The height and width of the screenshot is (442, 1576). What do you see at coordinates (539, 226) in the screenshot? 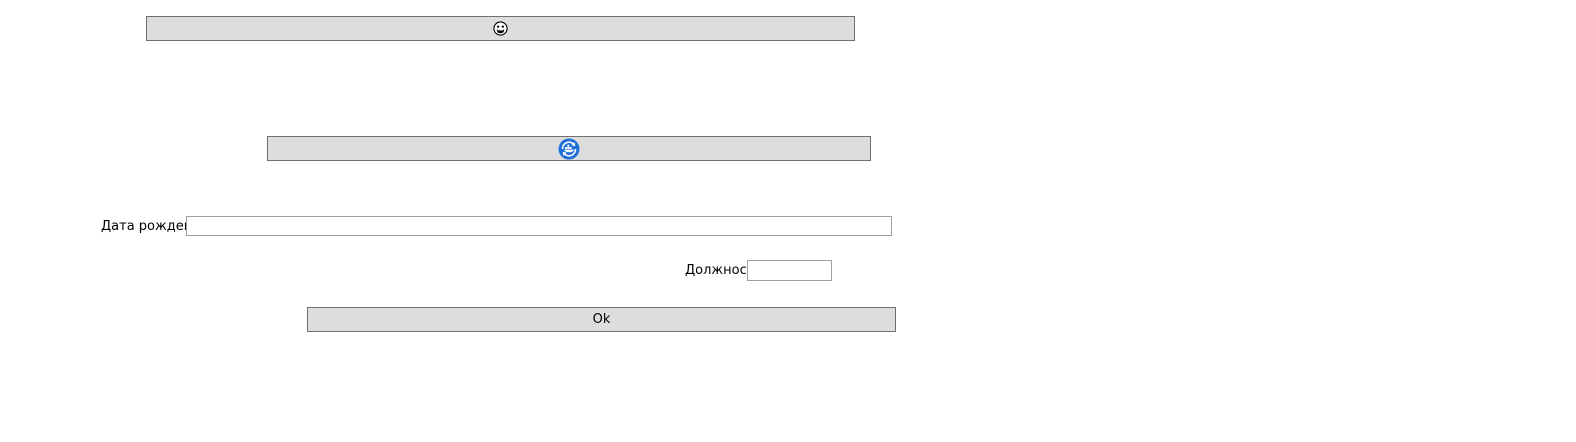
I see `birthdate-field` at bounding box center [539, 226].